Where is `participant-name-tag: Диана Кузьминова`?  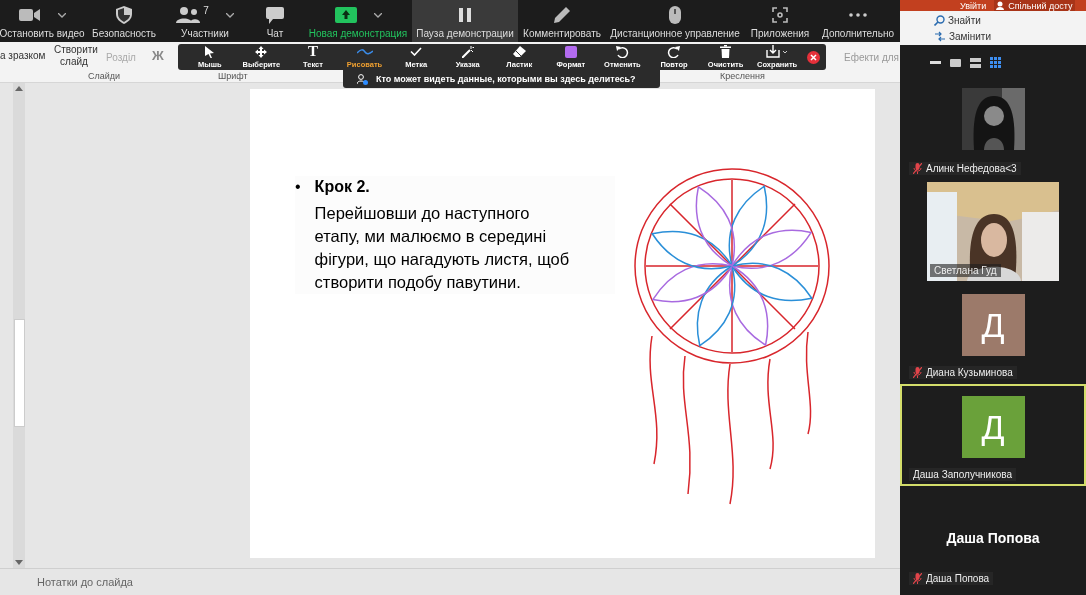 participant-name-tag: Диана Кузьминова is located at coordinates (963, 372).